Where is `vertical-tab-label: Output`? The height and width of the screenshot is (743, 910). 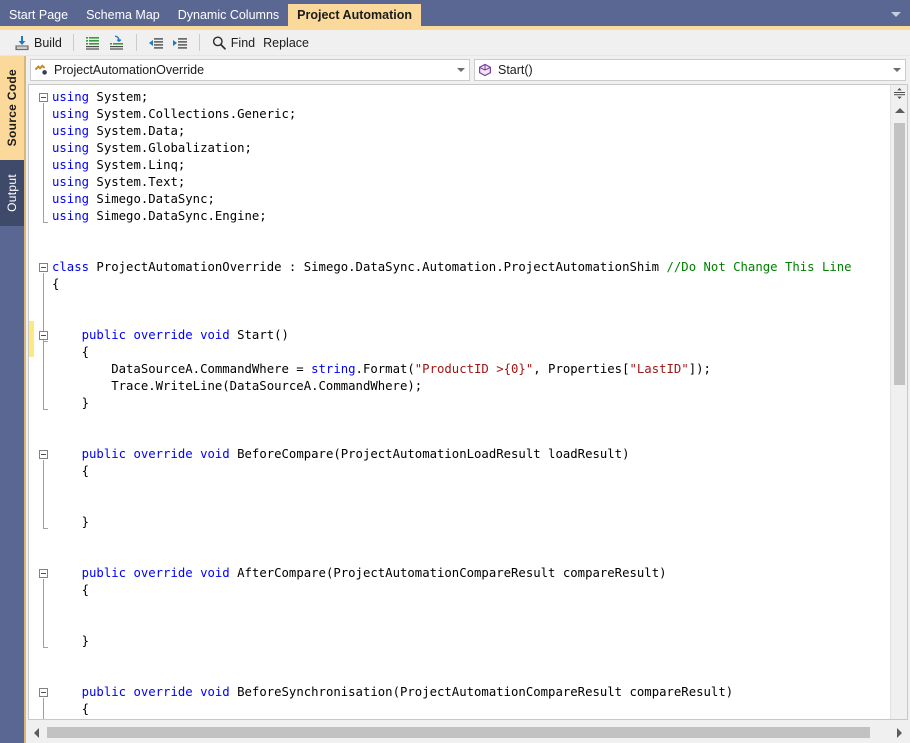
vertical-tab-label: Output is located at coordinates (12, 193).